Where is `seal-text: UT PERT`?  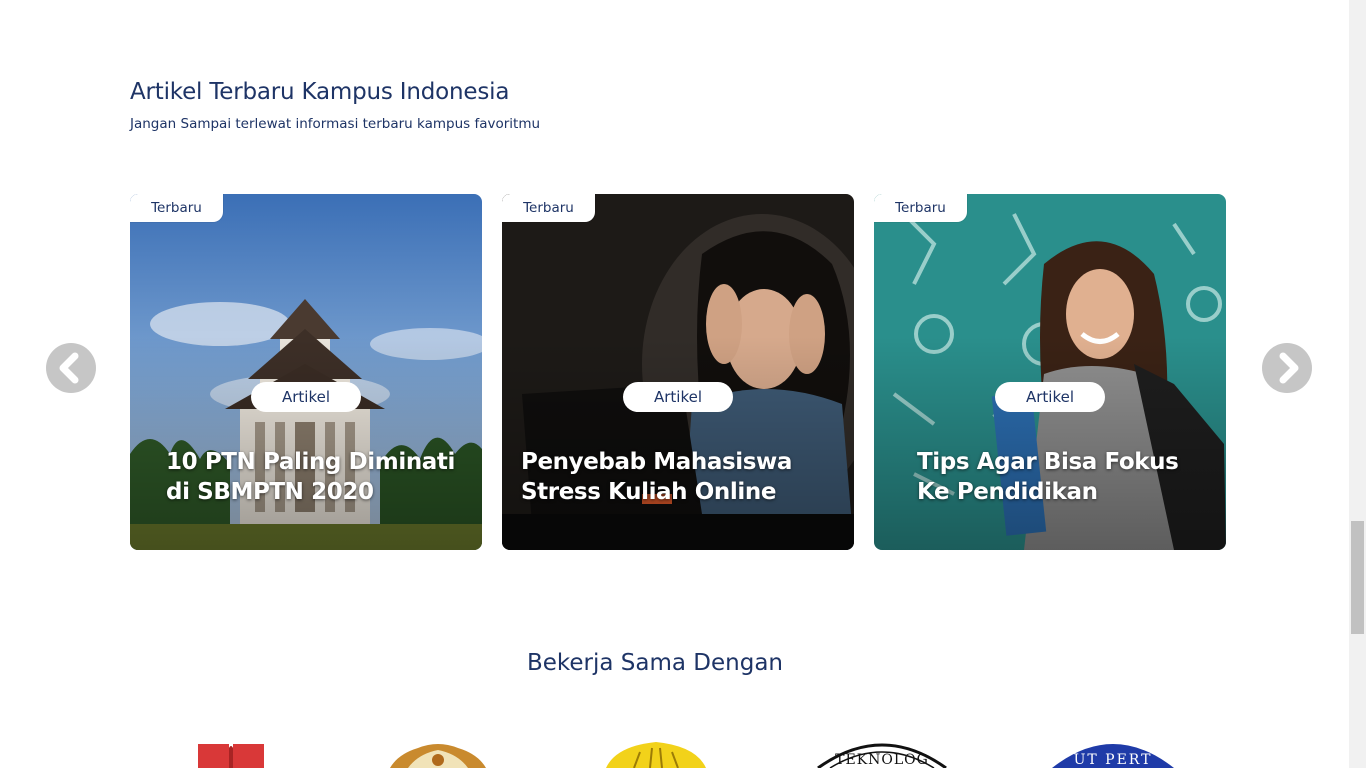
seal-text: UT PERT is located at coordinates (1113, 760).